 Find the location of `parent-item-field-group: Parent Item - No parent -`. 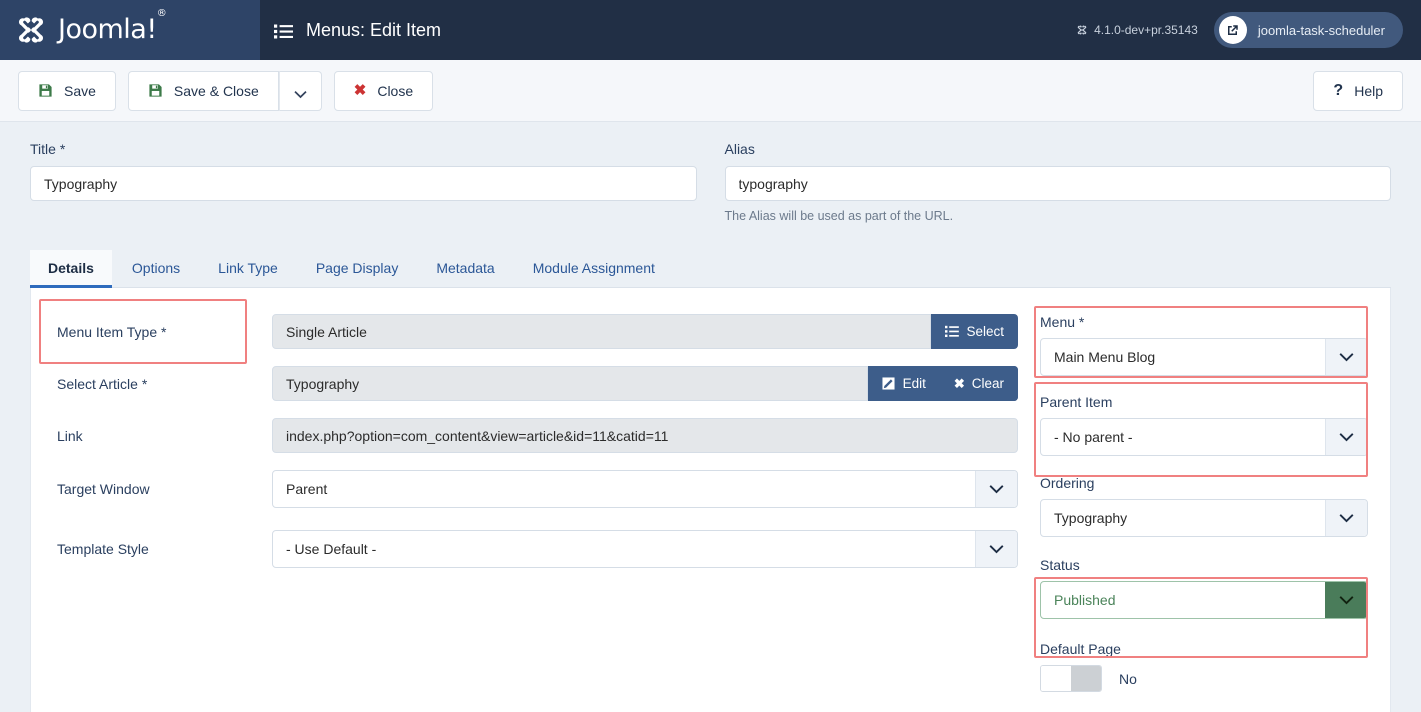

parent-item-field-group: Parent Item - No parent - is located at coordinates (1204, 425).